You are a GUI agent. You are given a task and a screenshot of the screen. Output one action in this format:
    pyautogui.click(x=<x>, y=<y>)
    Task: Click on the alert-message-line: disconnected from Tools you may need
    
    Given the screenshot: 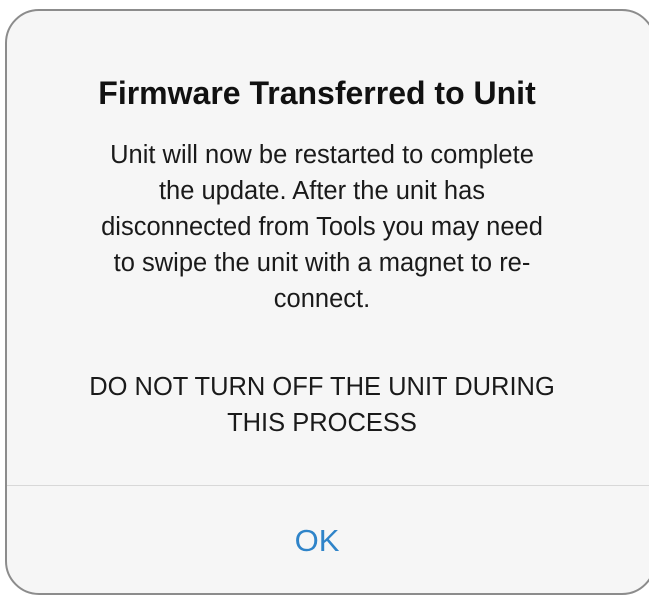 What is the action you would take?
    pyautogui.click(x=322, y=227)
    